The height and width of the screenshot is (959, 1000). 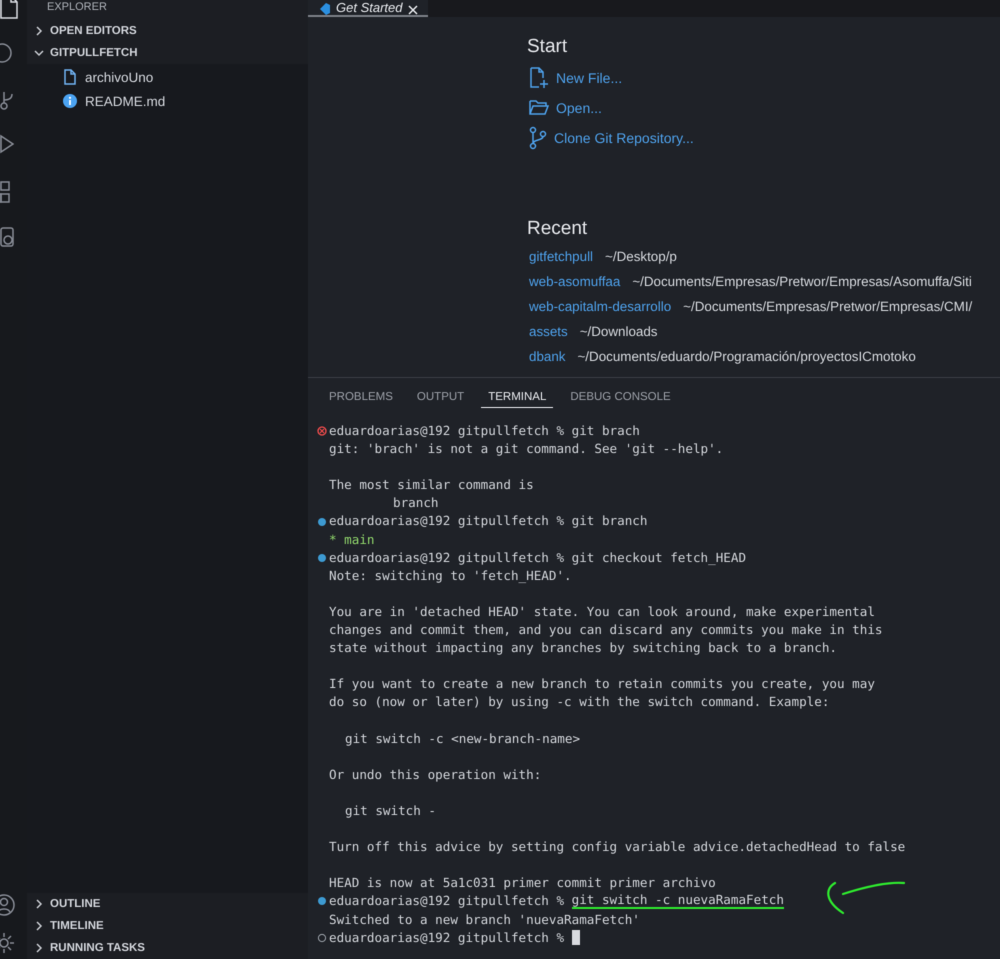 What do you see at coordinates (77, 926) in the screenshot?
I see `section-label: TIMELINE` at bounding box center [77, 926].